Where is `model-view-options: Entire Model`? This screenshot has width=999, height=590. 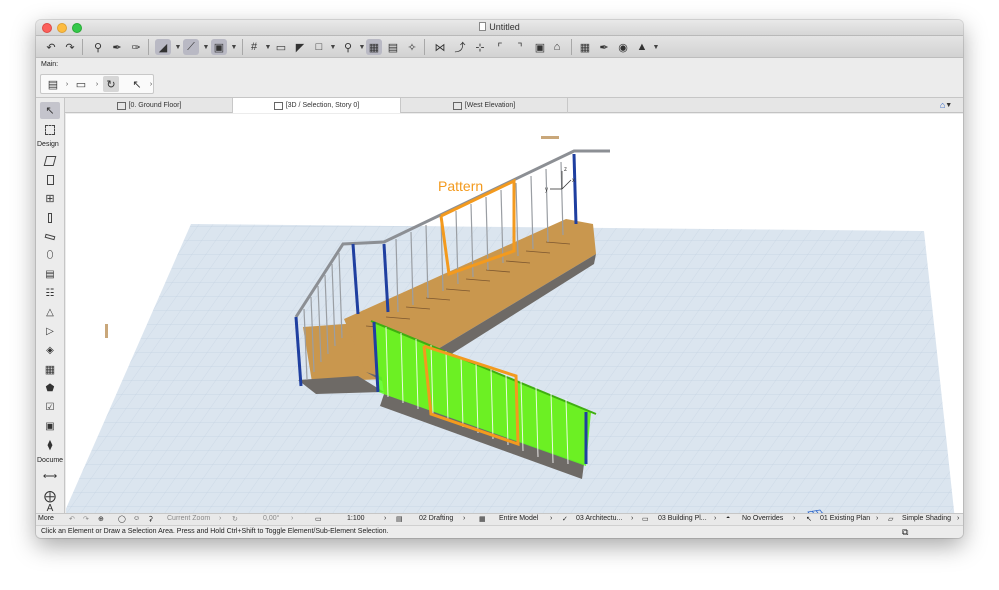 model-view-options: Entire Model is located at coordinates (518, 518).